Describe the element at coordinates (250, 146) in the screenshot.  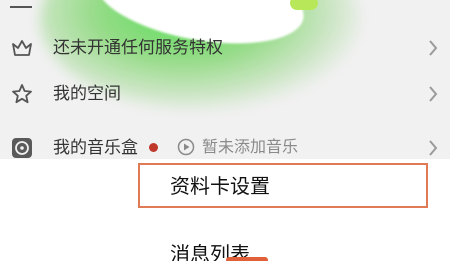
I see `music-hint-text: 暂未添加音乐` at that location.